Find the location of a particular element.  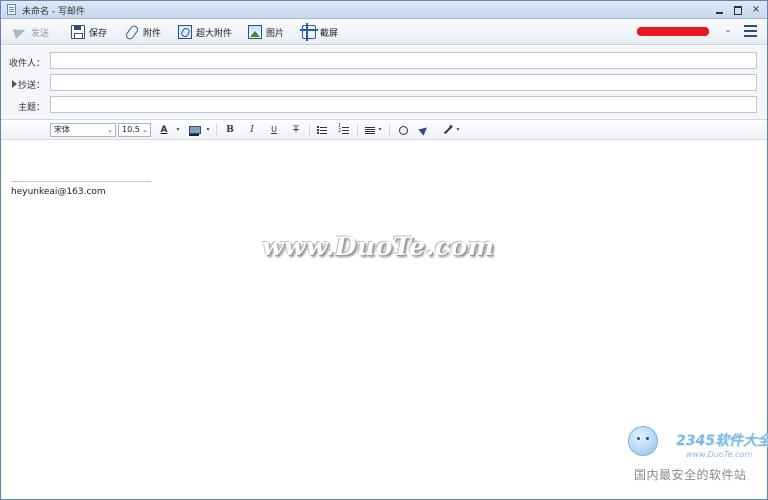

screenshot-label: 截屏 is located at coordinates (329, 33).